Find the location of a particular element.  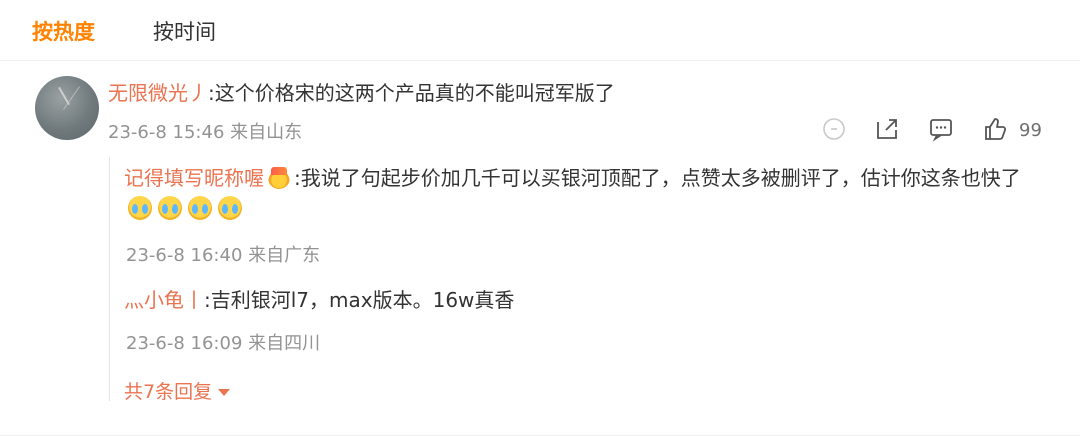

emoji-group is located at coordinates (188, 208).